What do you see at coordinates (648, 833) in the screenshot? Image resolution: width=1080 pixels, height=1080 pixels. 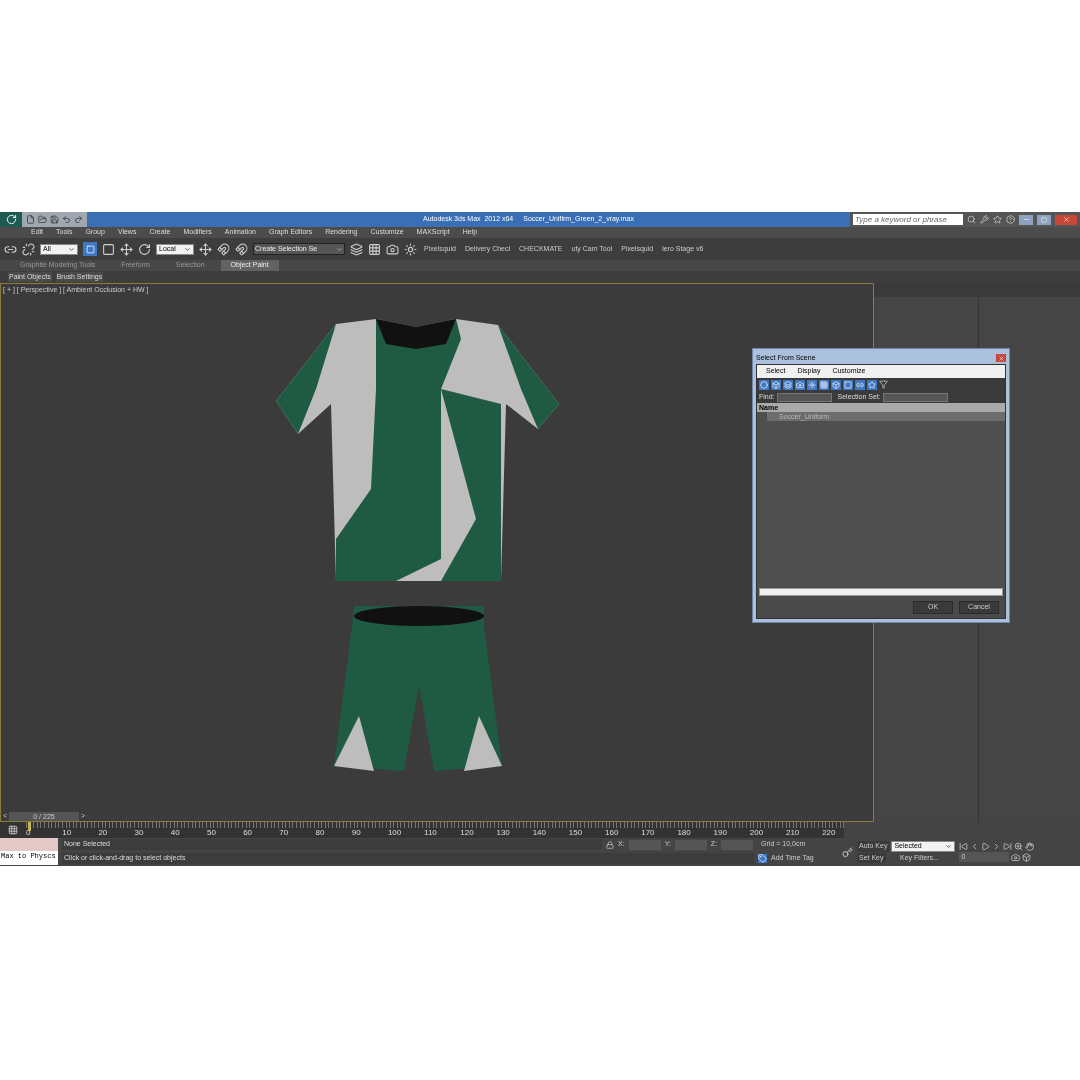 I see `frame-tick-label: 170` at bounding box center [648, 833].